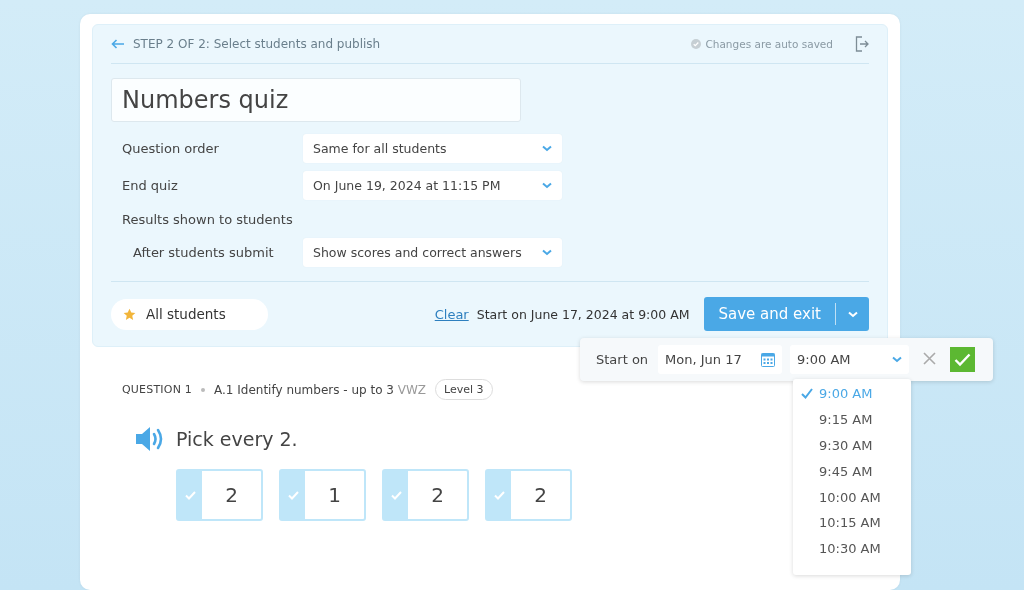 The height and width of the screenshot is (590, 1024). What do you see at coordinates (322, 495) in the screenshot?
I see `answer-choice: 1` at bounding box center [322, 495].